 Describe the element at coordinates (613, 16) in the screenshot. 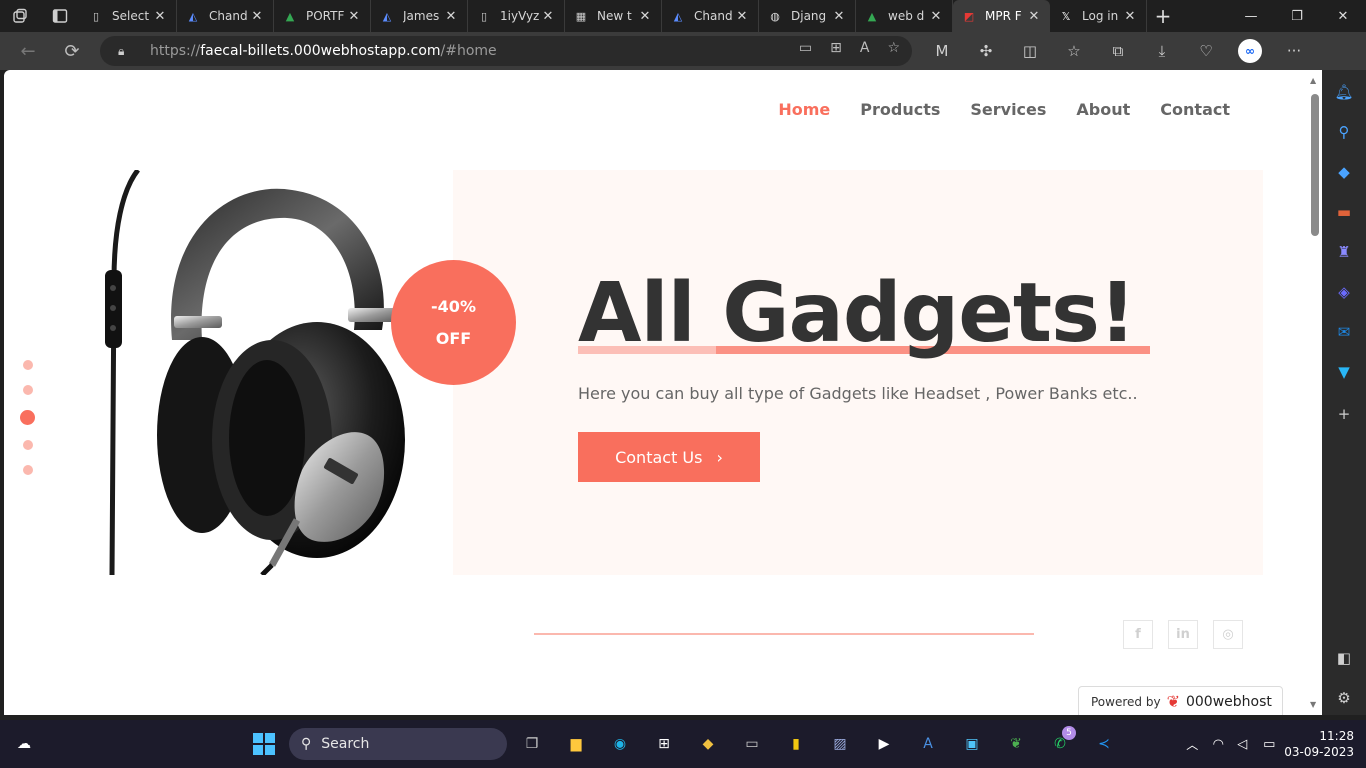

I see `browser-tab: ▦ New t ✕` at that location.